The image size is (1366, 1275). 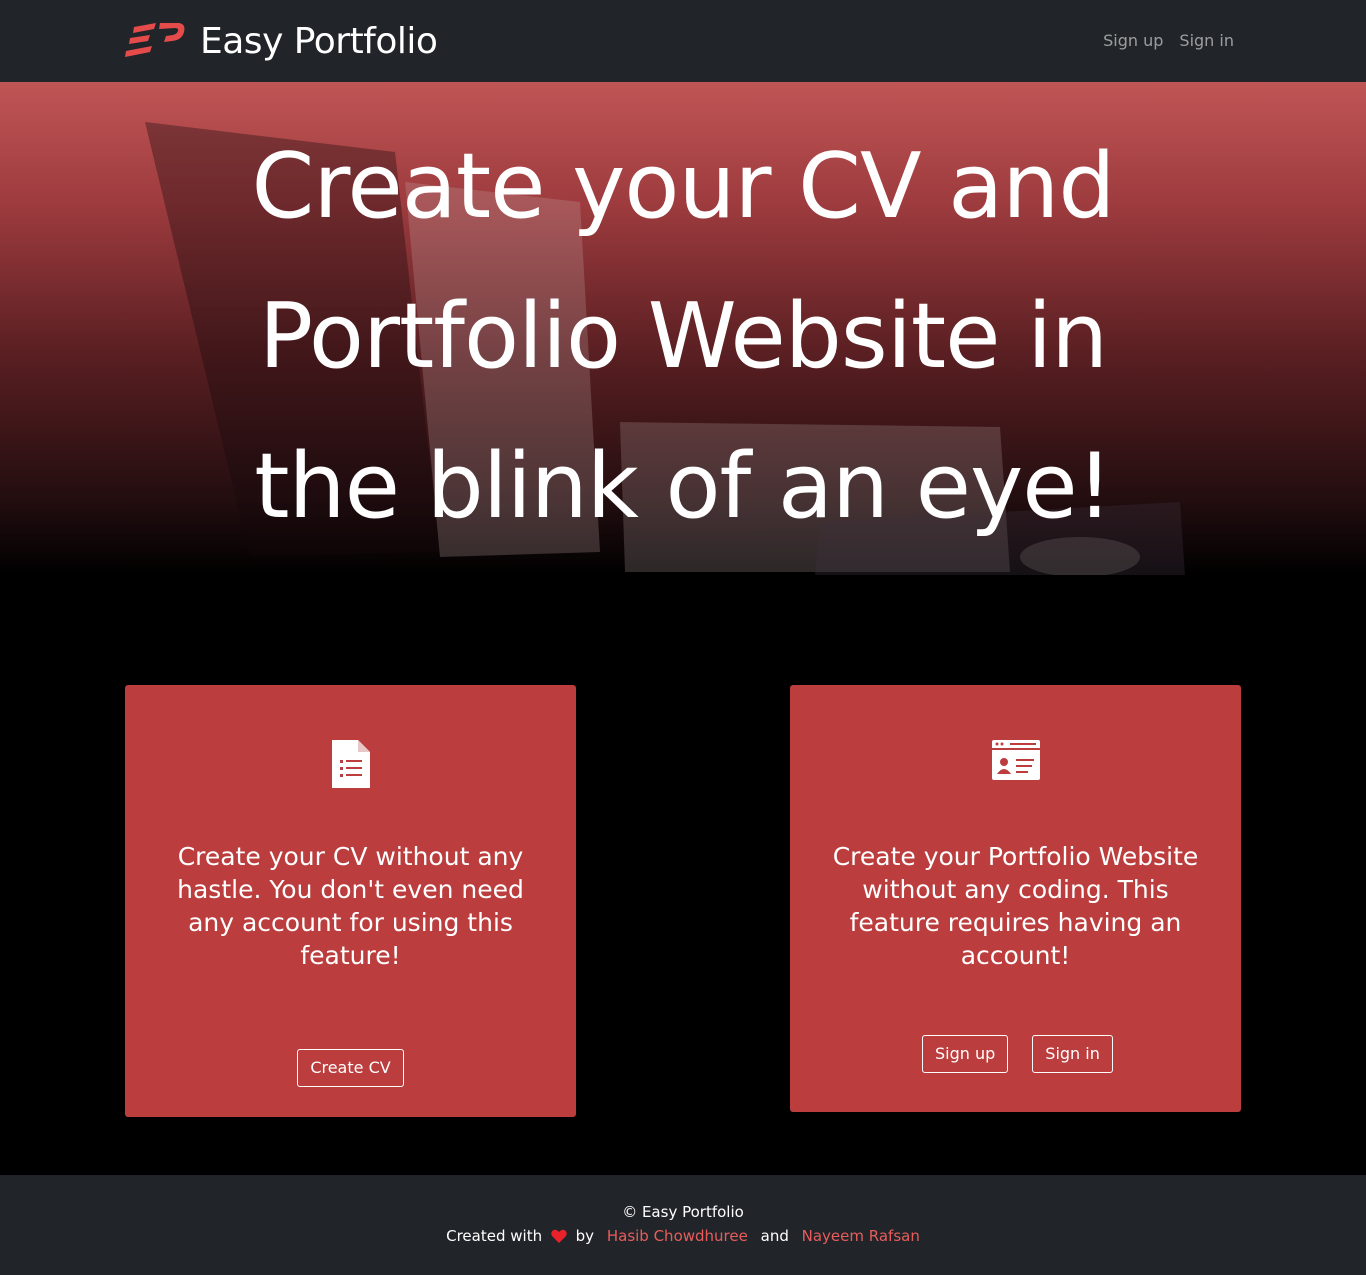 What do you see at coordinates (1133, 40) in the screenshot?
I see `nav-sign-up-link: Sign up` at bounding box center [1133, 40].